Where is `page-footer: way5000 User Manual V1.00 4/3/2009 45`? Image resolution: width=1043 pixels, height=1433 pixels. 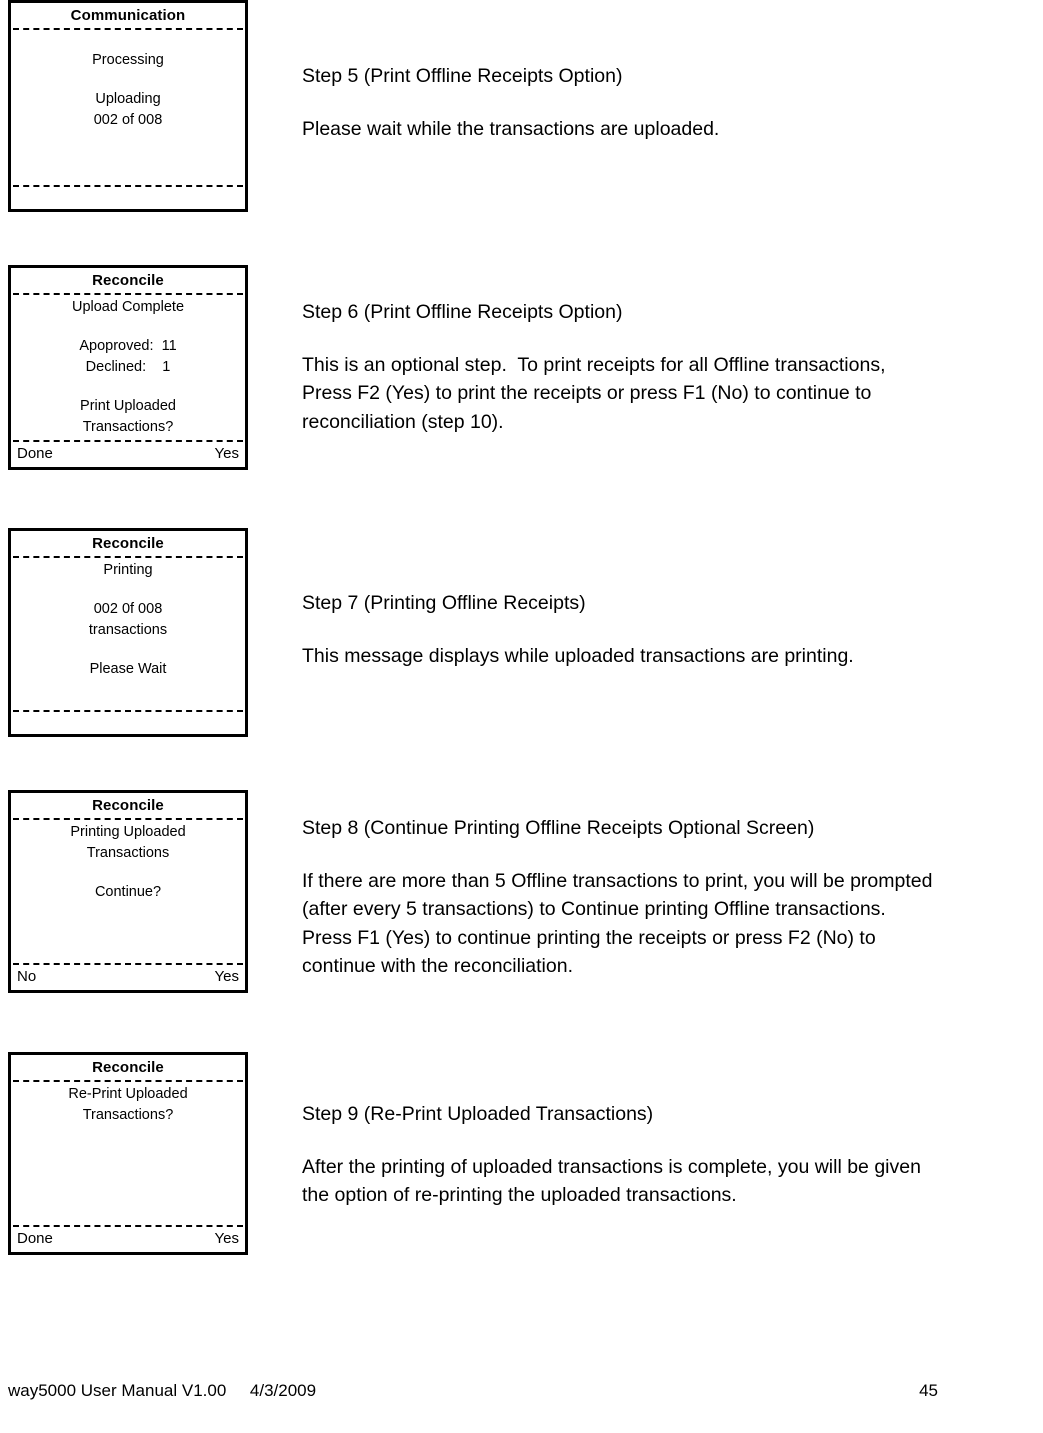
page-footer: way5000 User Manual V1.00 4/3/2009 45 is located at coordinates (520, 1391).